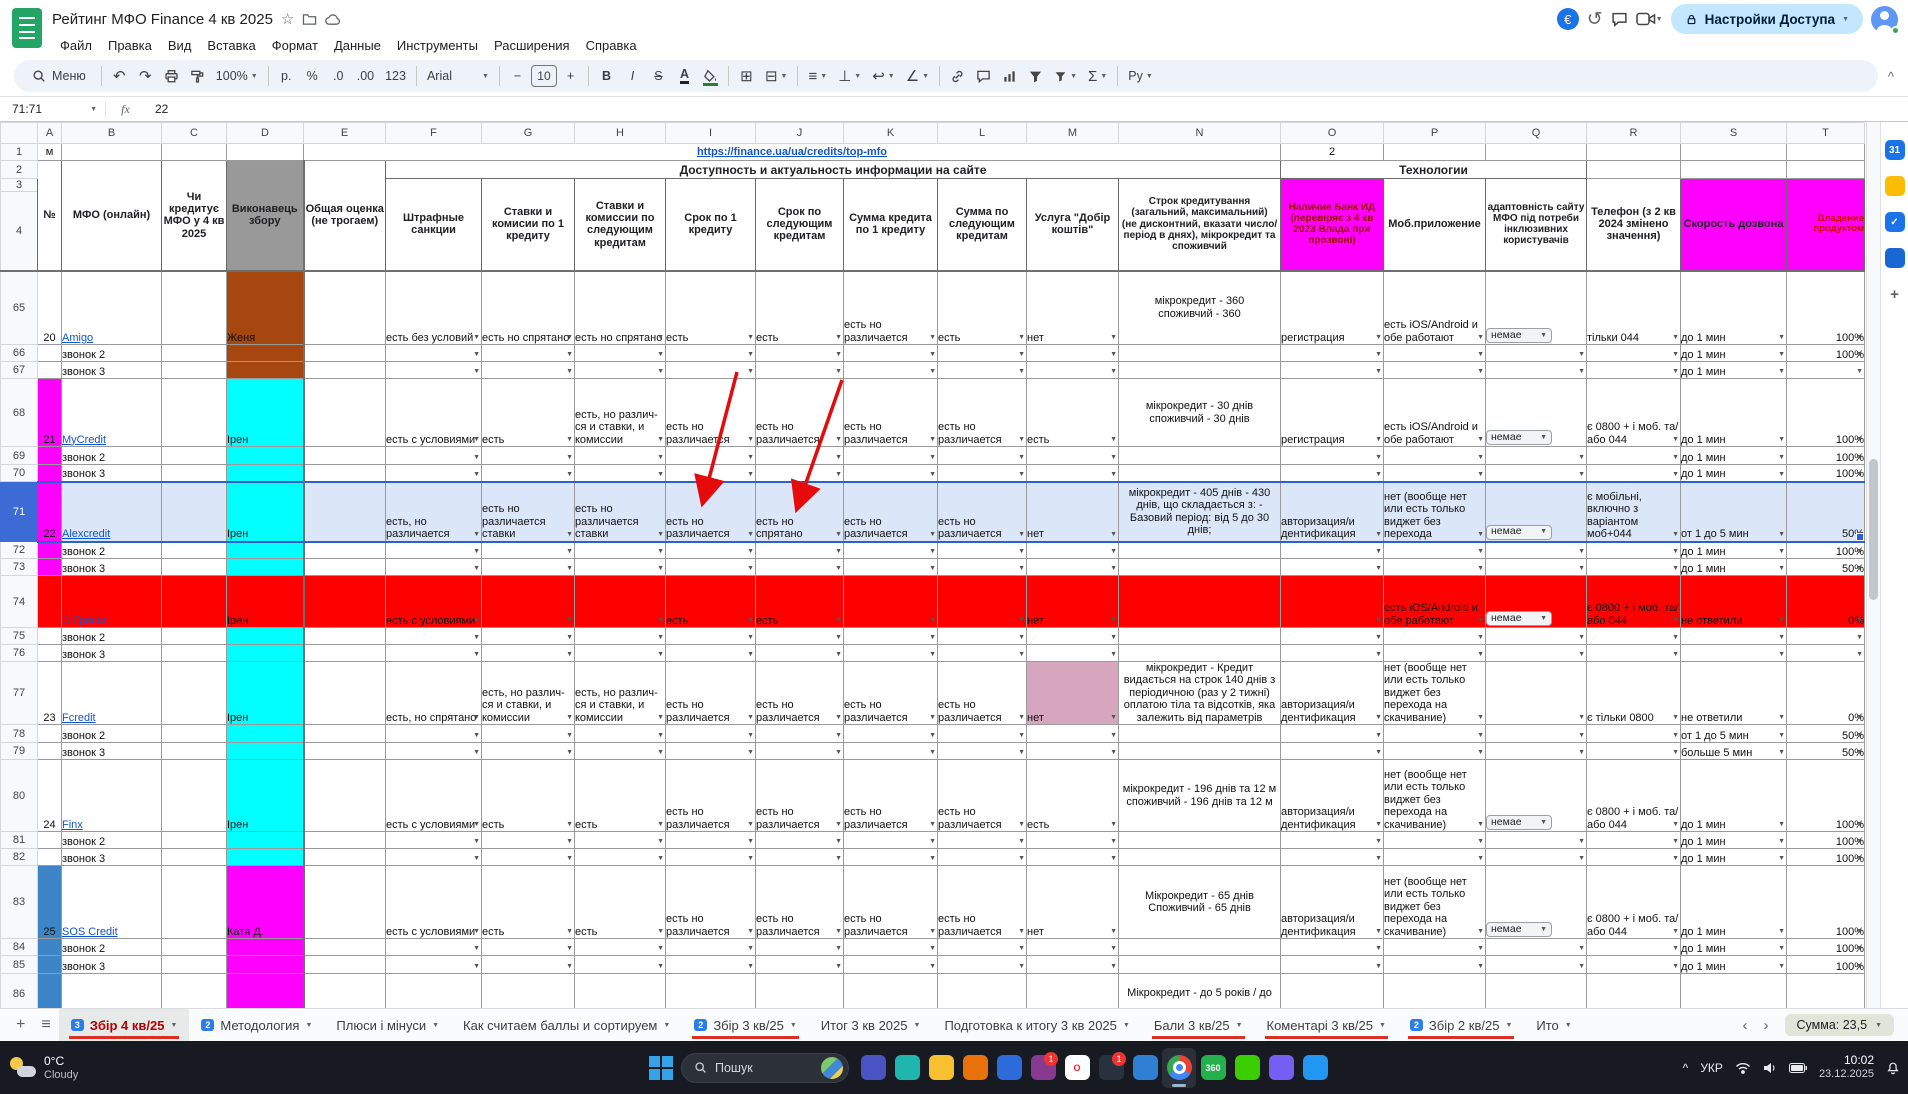  I want to click on cell-I71: есть но различается ▼, so click(710, 511).